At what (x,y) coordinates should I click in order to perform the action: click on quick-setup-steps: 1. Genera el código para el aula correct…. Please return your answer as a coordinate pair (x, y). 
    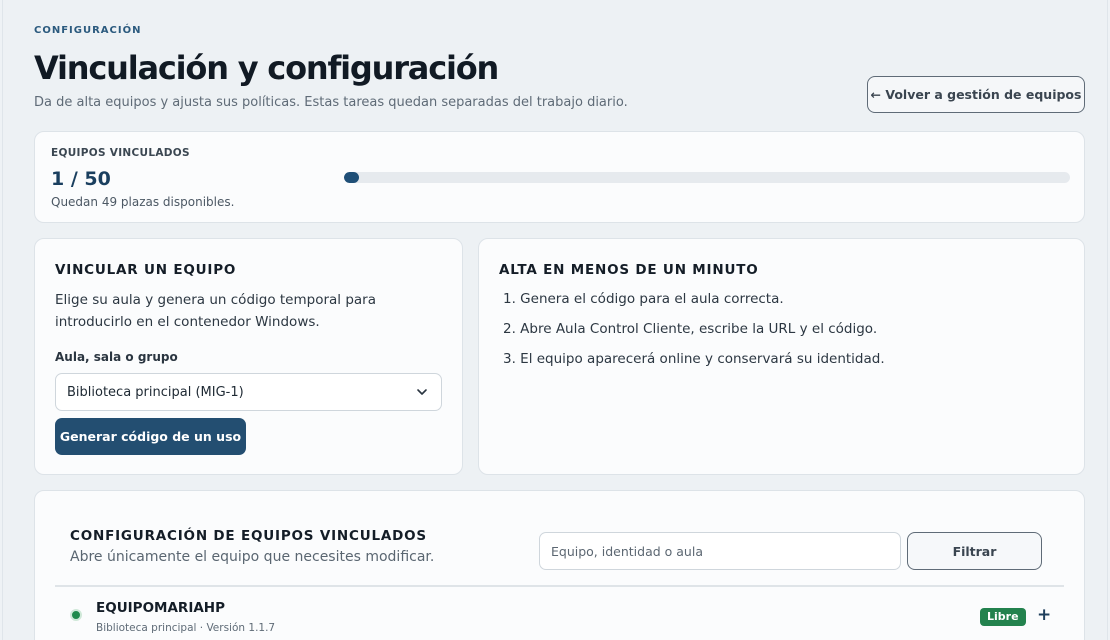
    Looking at the image, I should click on (694, 333).